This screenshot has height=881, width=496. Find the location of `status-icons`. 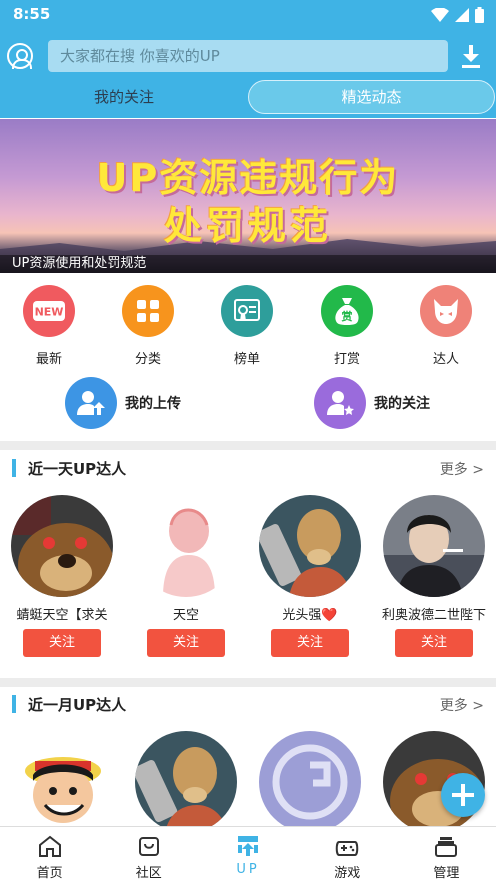

status-icons is located at coordinates (457, 15).